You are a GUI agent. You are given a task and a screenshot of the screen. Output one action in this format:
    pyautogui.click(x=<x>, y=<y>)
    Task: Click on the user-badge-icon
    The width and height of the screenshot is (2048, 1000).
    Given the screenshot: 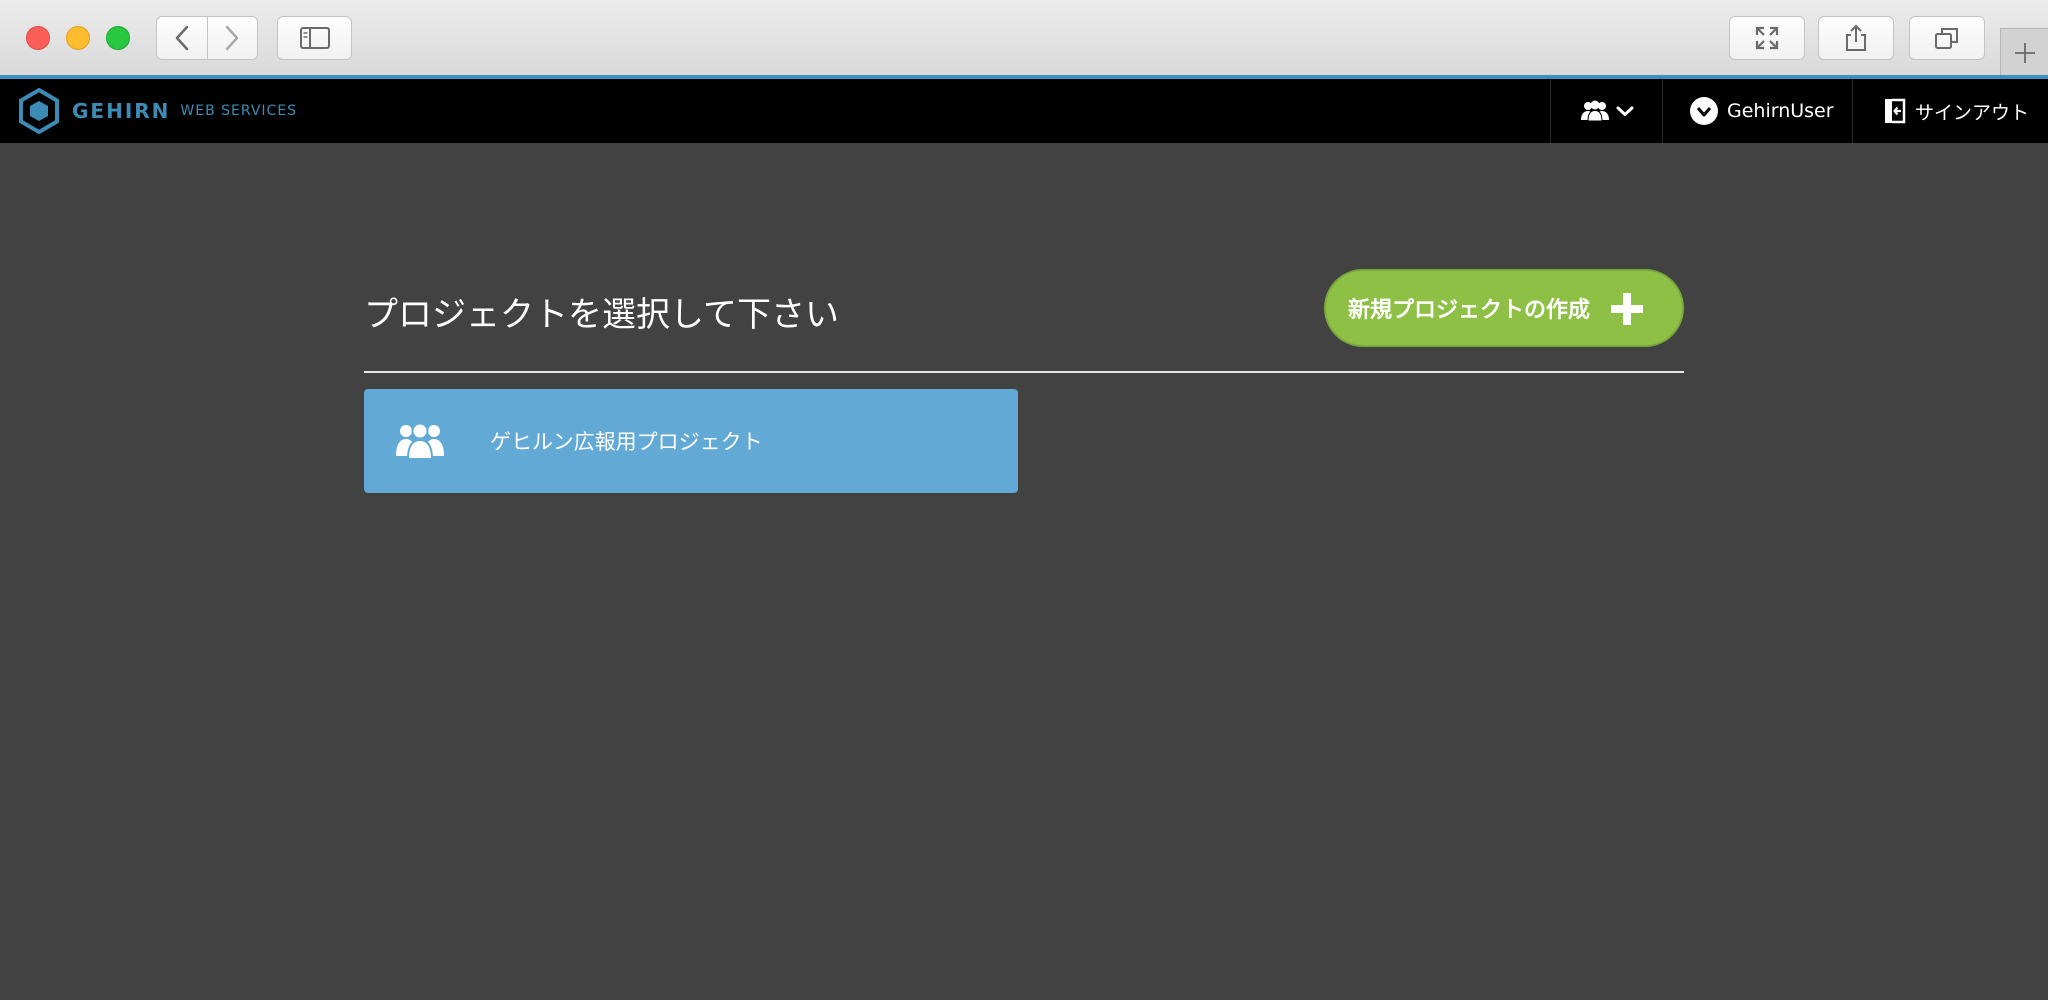 What is the action you would take?
    pyautogui.click(x=1704, y=111)
    